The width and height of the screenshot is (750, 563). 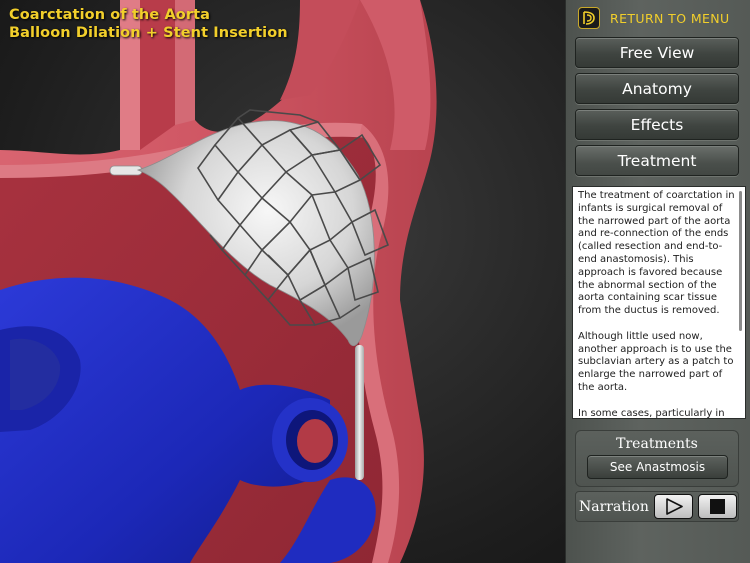 I want to click on procedure-title: Coarctation of the Aorta, so click(x=109, y=15).